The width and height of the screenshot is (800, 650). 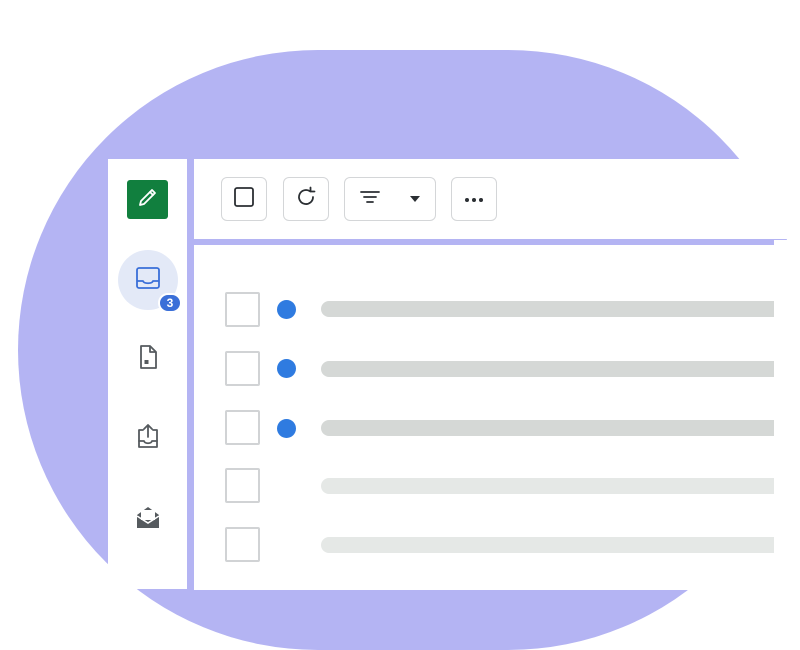 I want to click on more-options-button, so click(x=474, y=199).